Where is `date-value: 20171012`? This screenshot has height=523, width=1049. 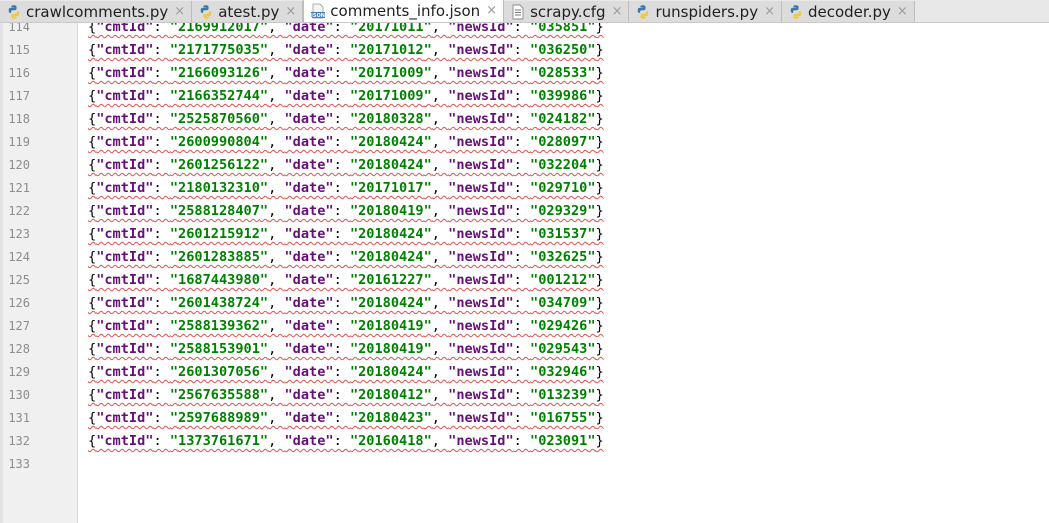
date-value: 20171012 is located at coordinates (391, 50).